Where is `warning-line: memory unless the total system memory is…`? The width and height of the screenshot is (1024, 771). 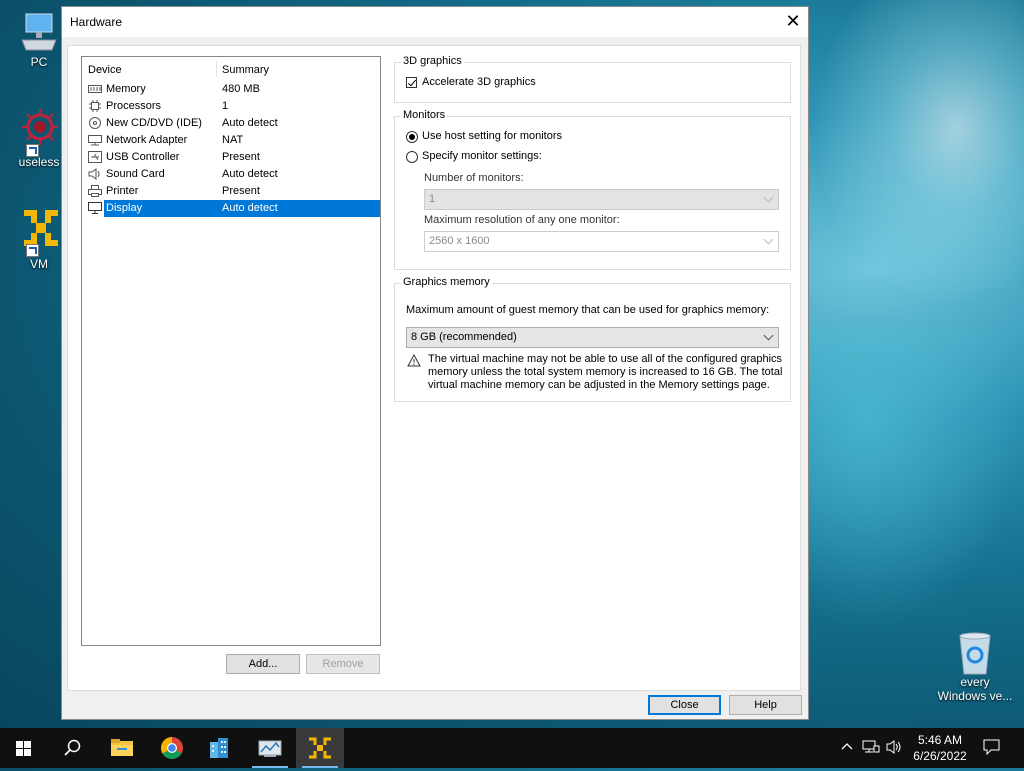 warning-line: memory unless the total system memory is… is located at coordinates (605, 372).